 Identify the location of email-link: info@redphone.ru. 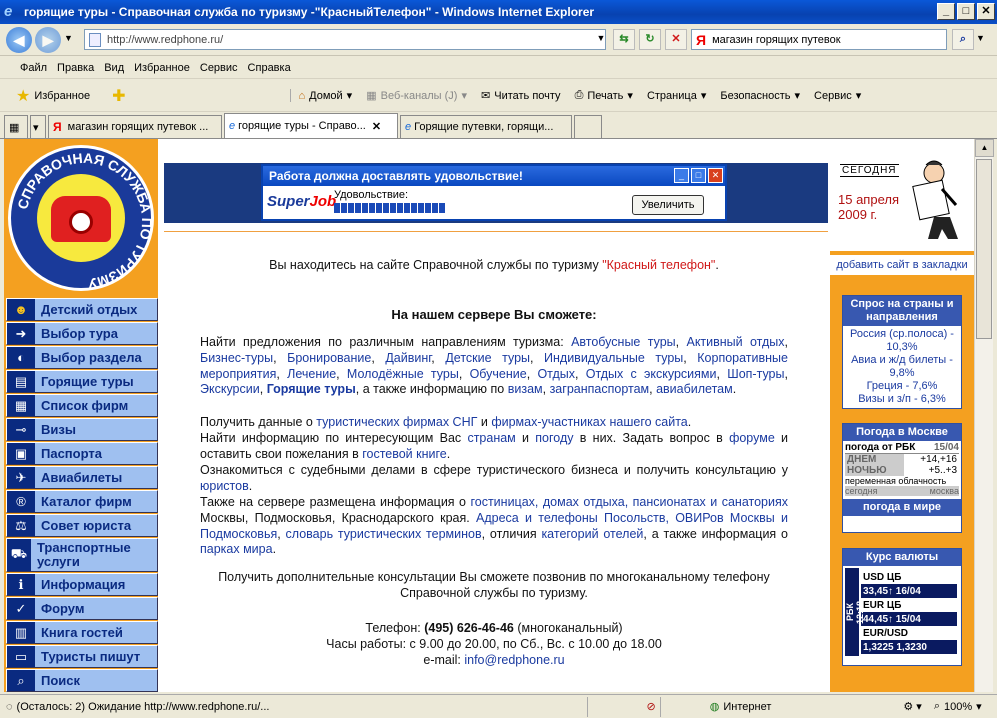
(514, 660).